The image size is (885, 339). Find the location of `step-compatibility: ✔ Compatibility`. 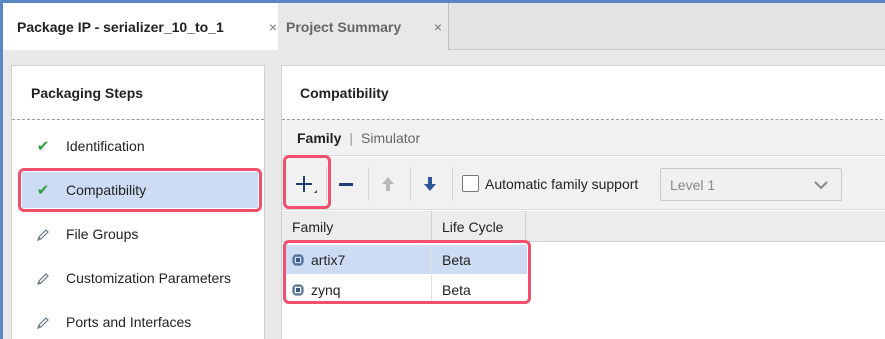

step-compatibility: ✔ Compatibility is located at coordinates (140, 190).